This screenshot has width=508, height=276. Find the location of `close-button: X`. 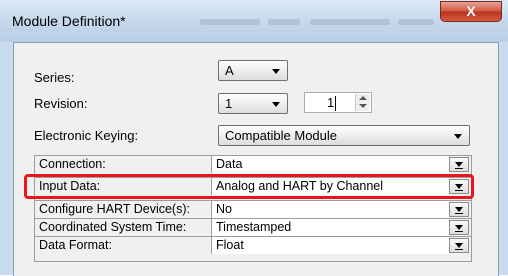

close-button: X is located at coordinates (471, 11).